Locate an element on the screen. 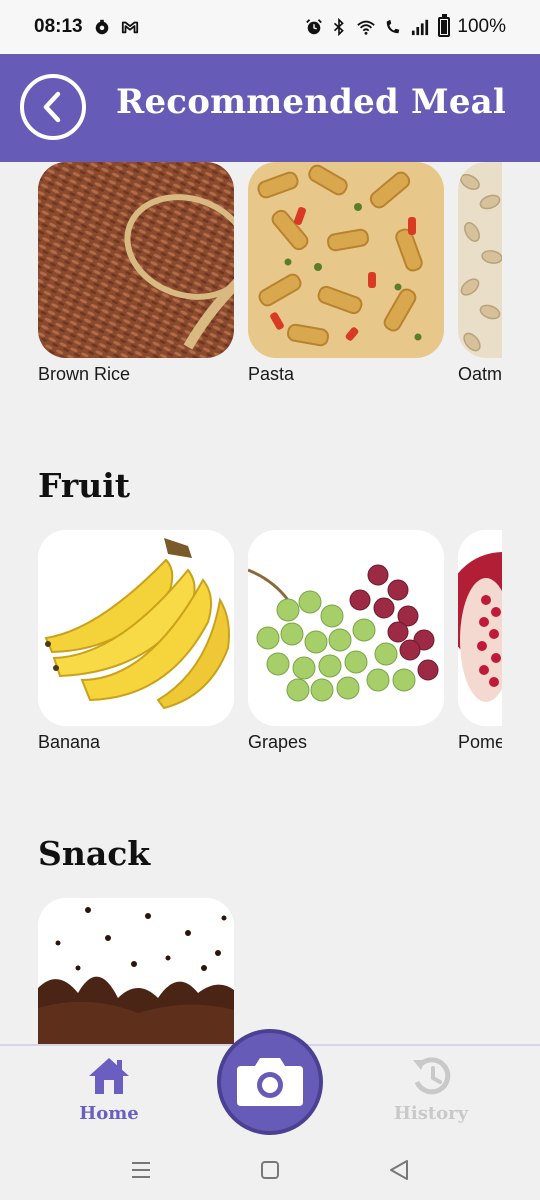 The height and width of the screenshot is (1200, 540). gmail-icon is located at coordinates (129, 27).